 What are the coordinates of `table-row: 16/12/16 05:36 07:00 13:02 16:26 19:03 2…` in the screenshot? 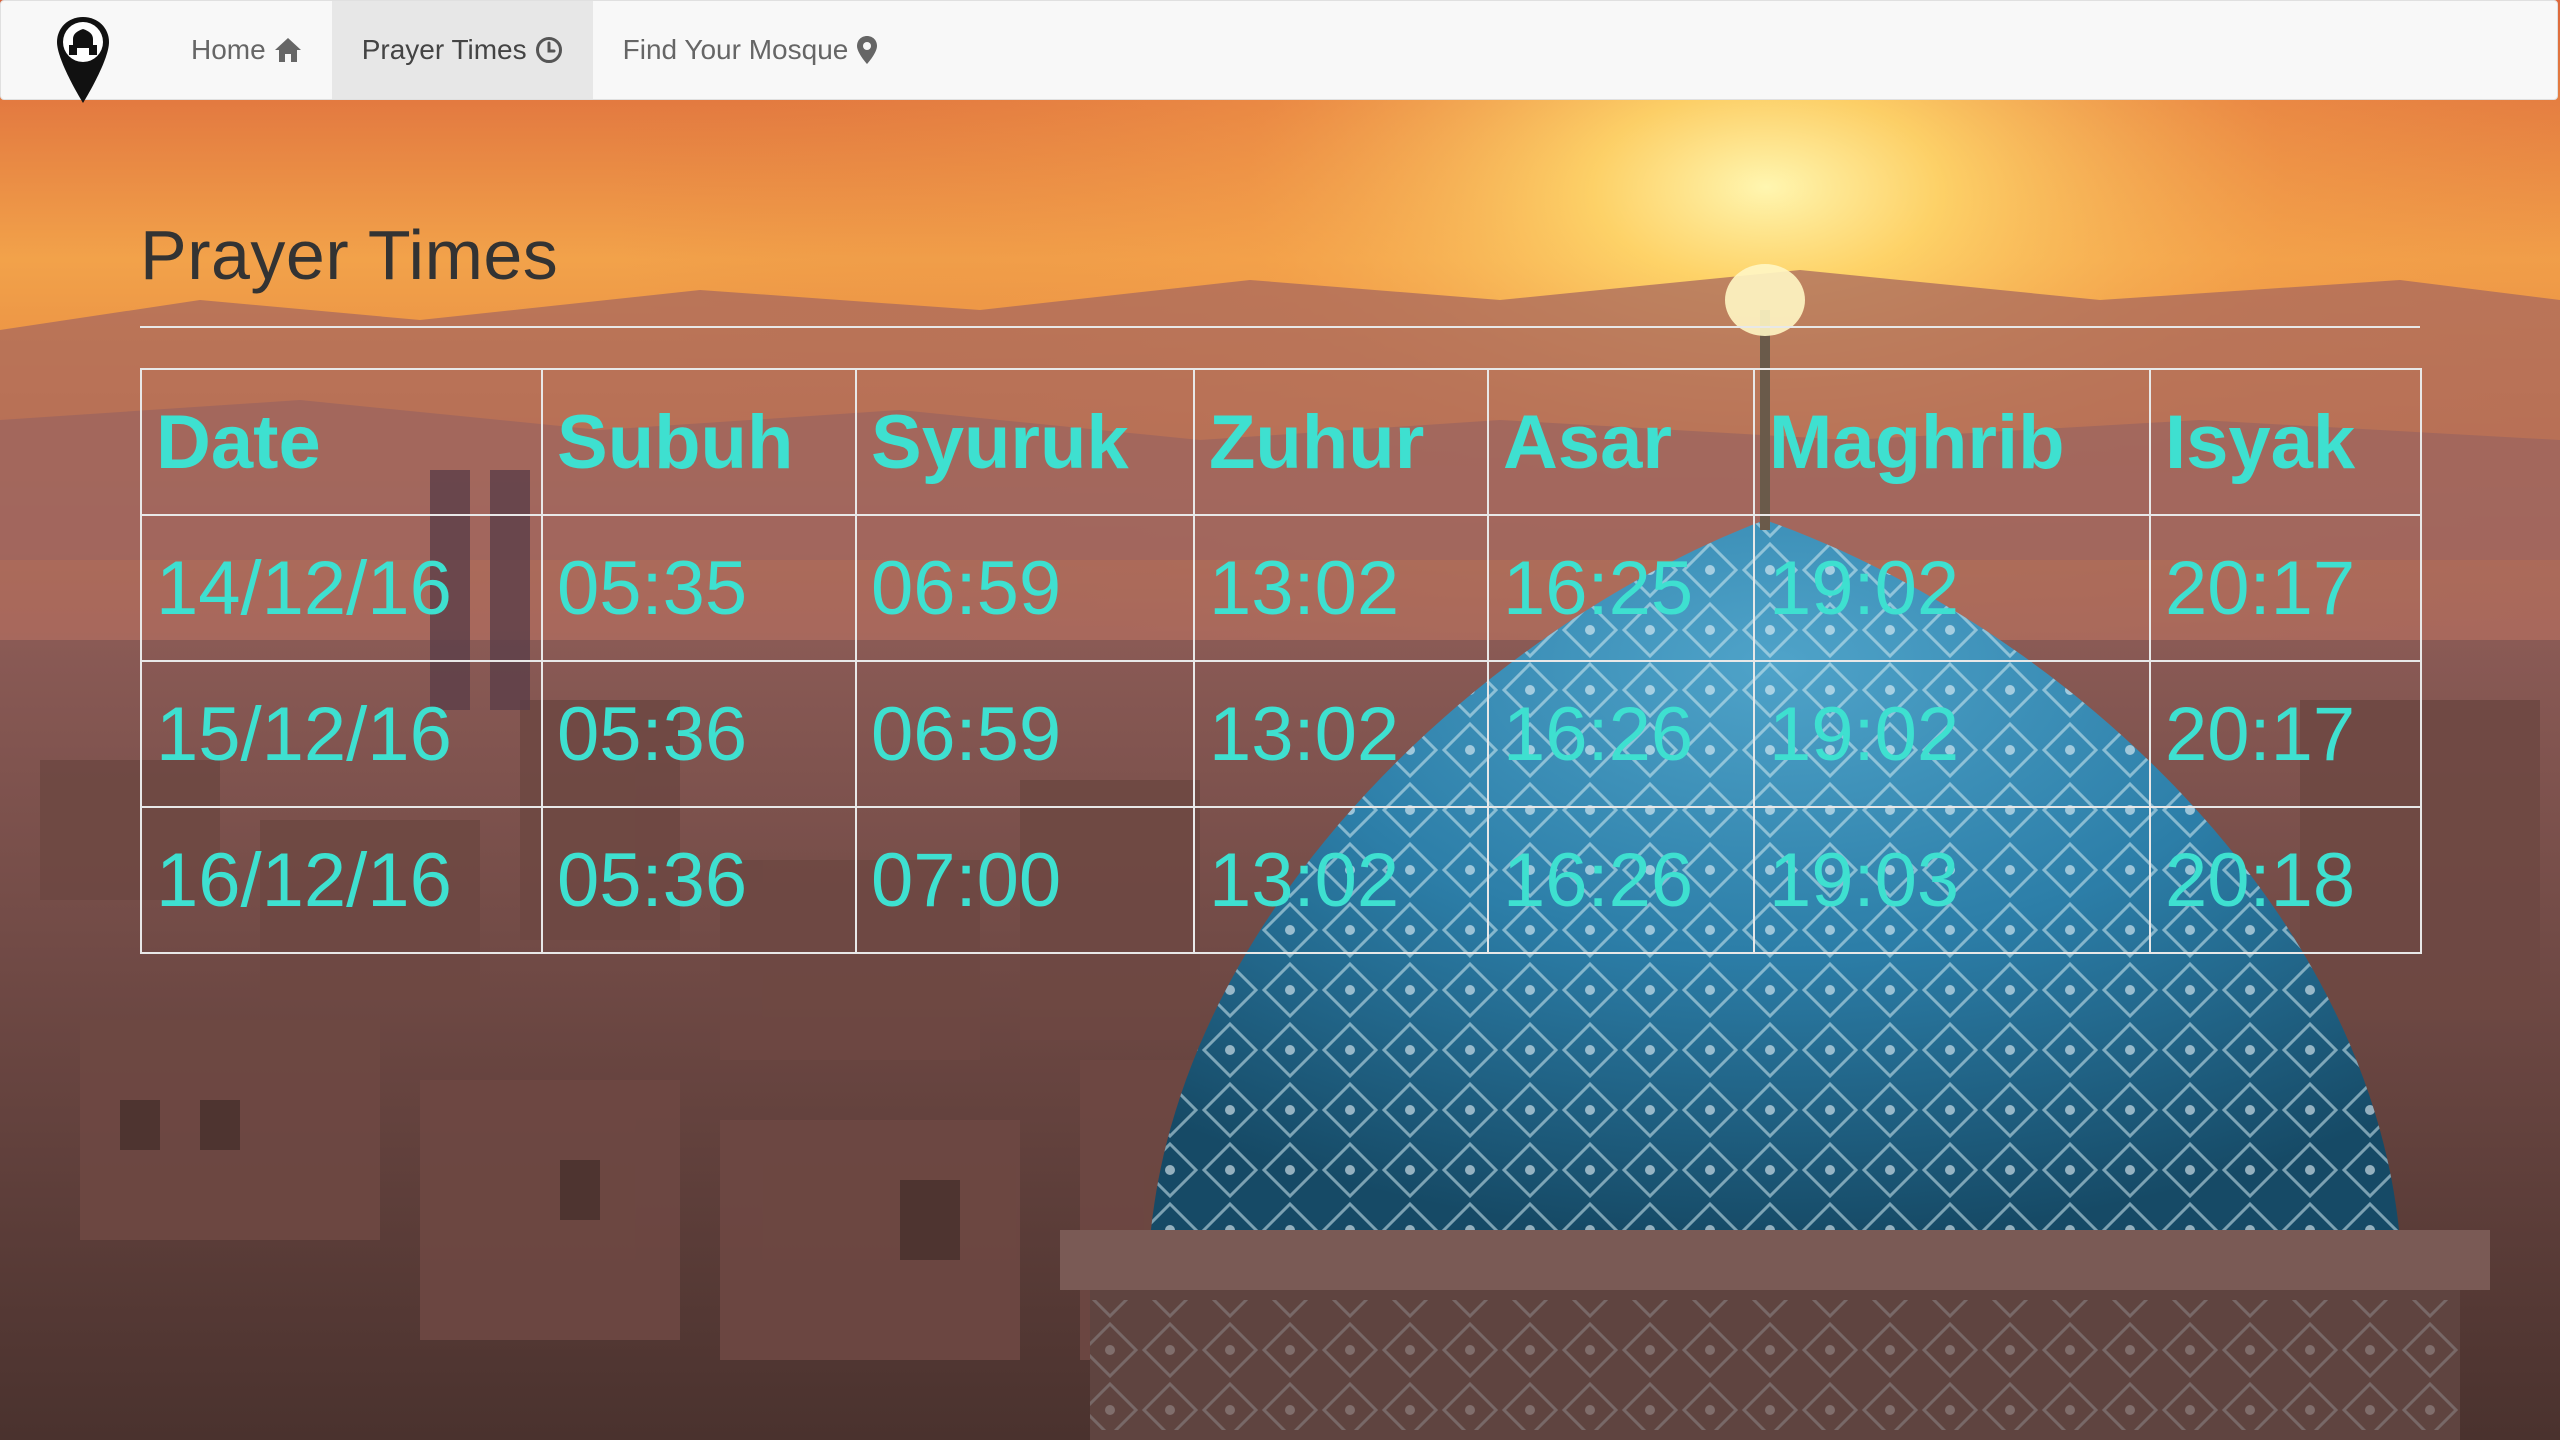 It's located at (1281, 880).